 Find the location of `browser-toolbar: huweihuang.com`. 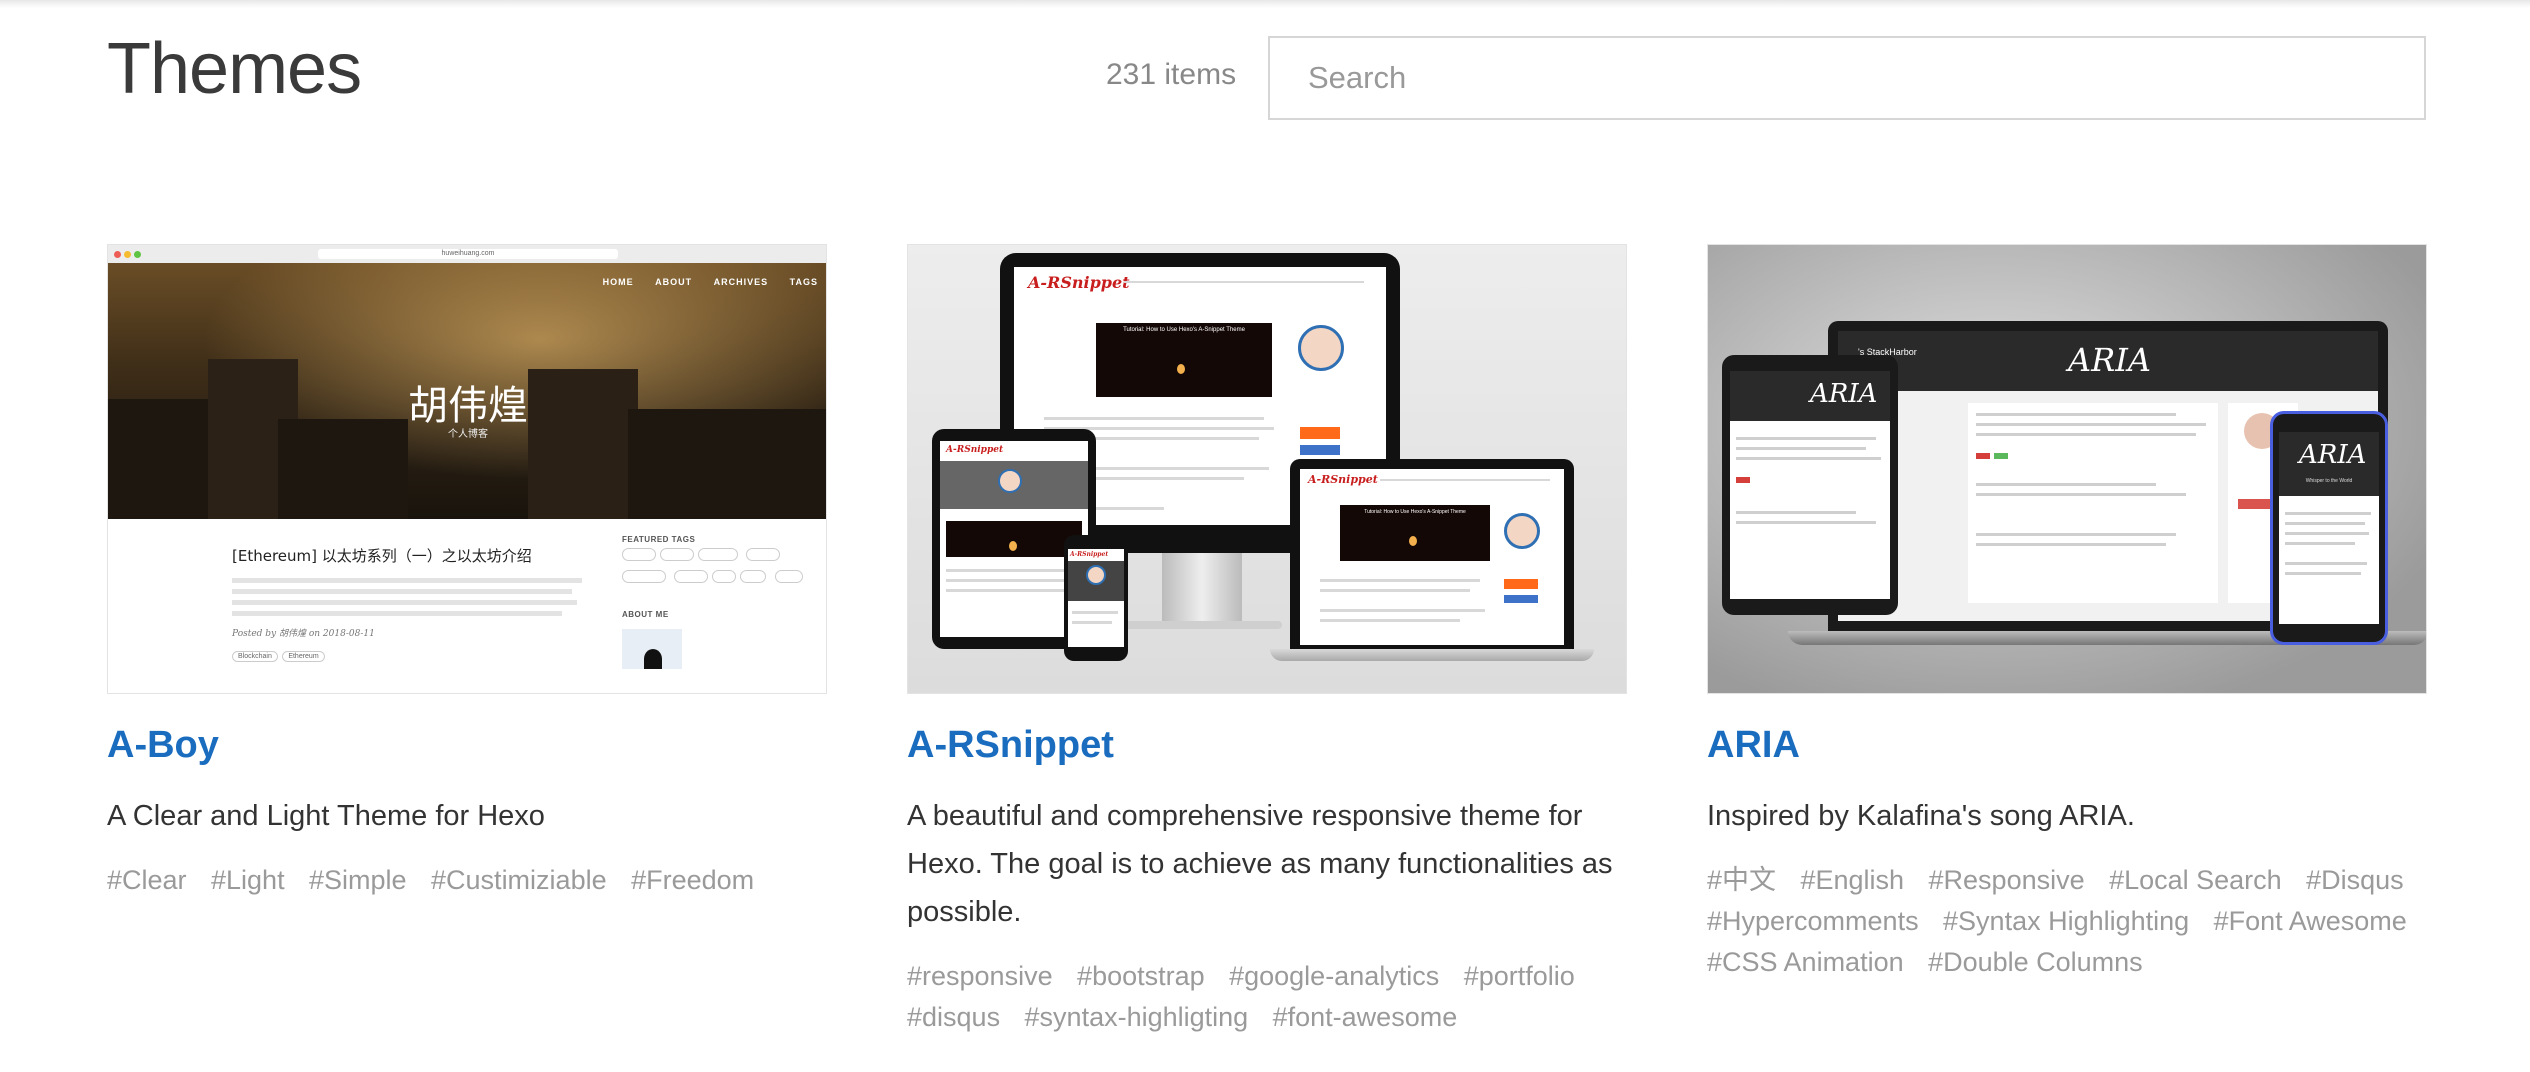

browser-toolbar: huweihuang.com is located at coordinates (467, 254).